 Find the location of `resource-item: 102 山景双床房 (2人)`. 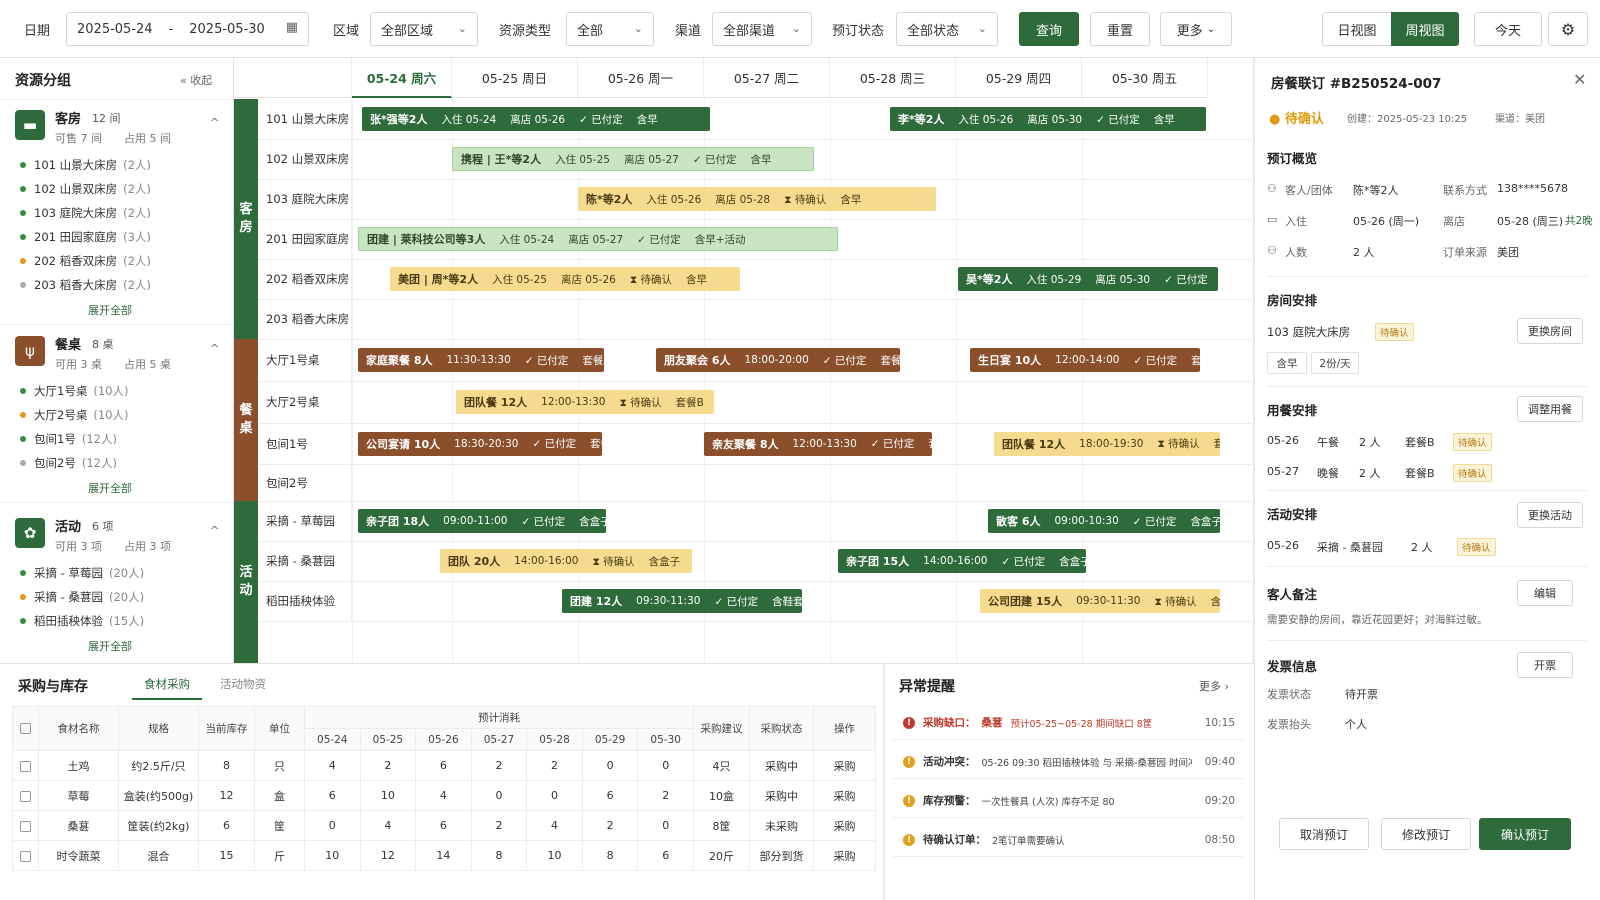

resource-item: 102 山景双床房 (2人) is located at coordinates (85, 189).